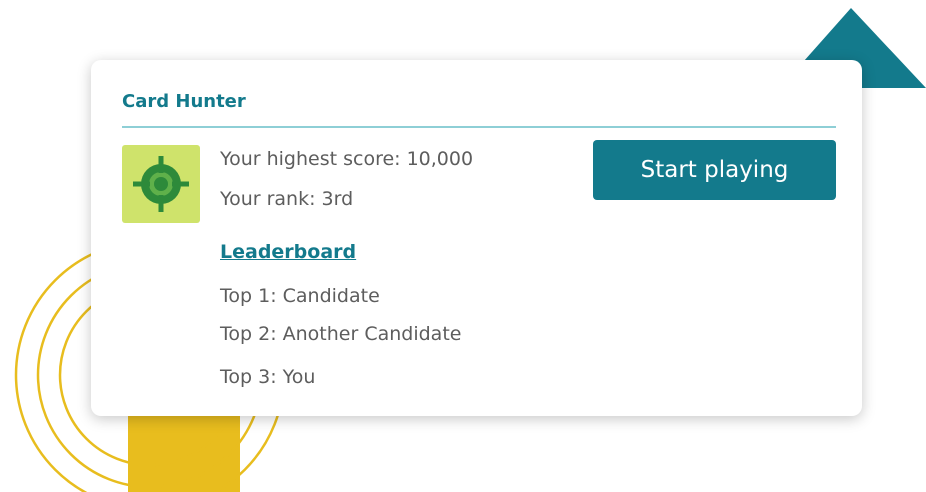  What do you see at coordinates (479, 127) in the screenshot?
I see `title-divider` at bounding box center [479, 127].